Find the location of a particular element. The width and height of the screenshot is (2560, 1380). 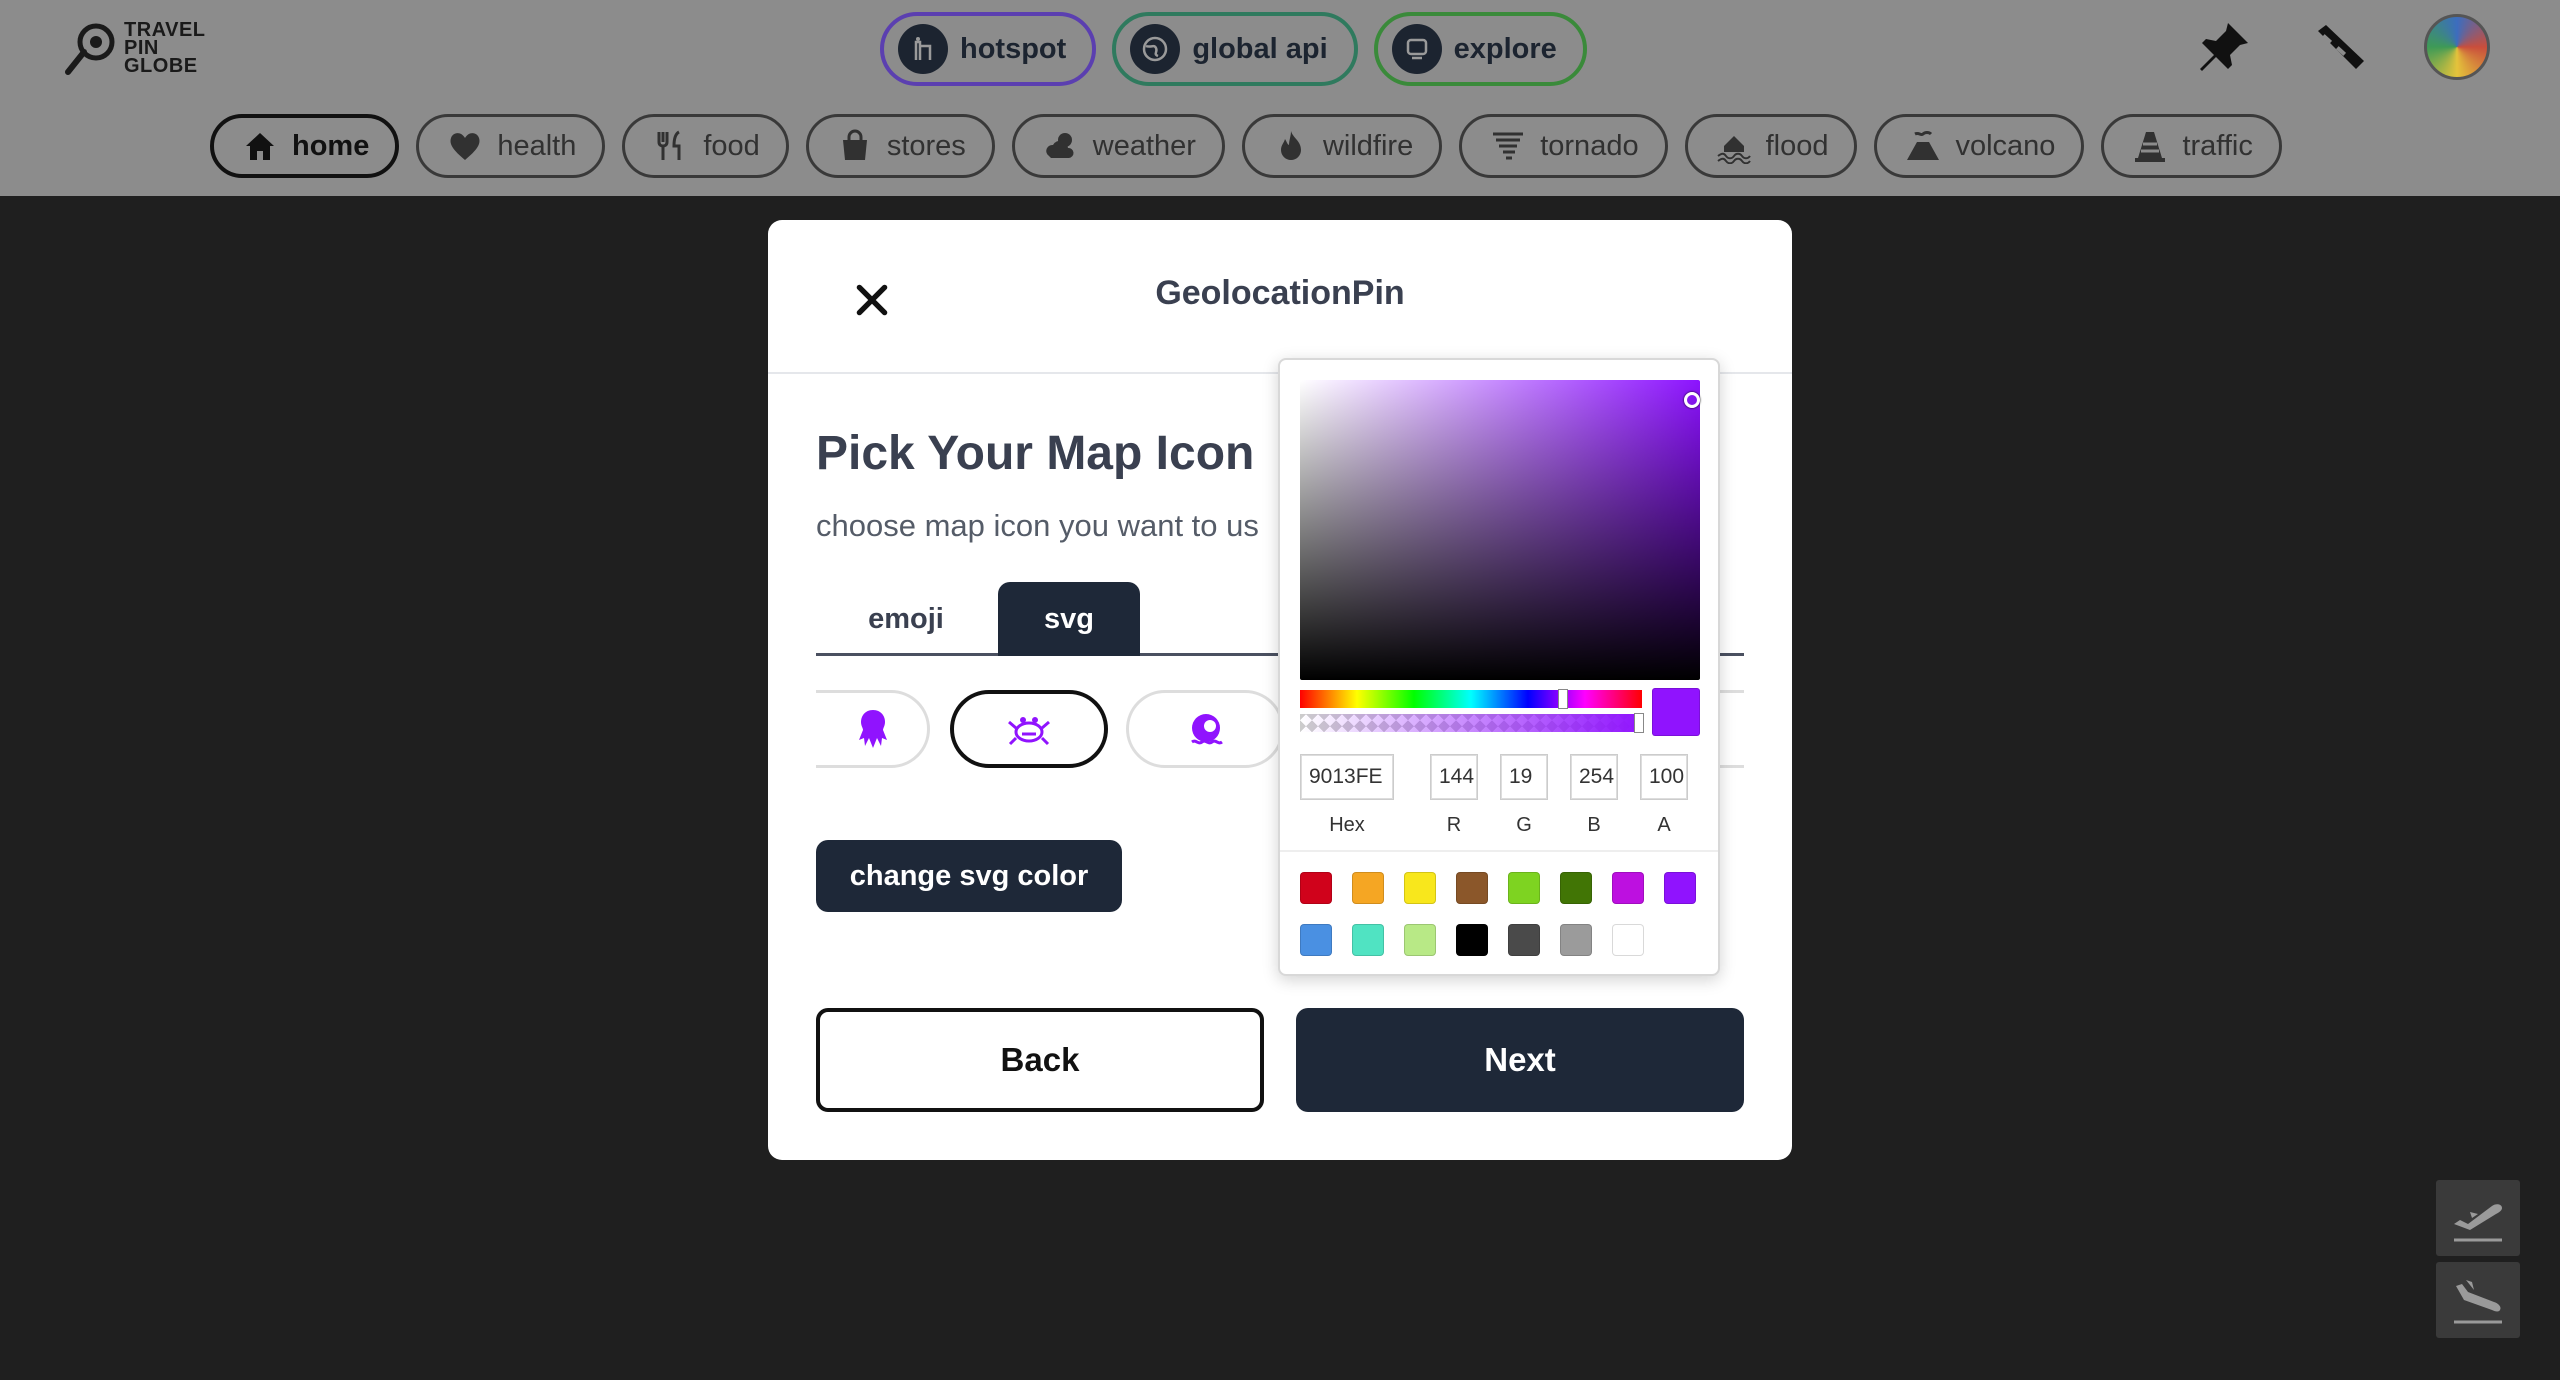

tornado-icon is located at coordinates (1508, 146).